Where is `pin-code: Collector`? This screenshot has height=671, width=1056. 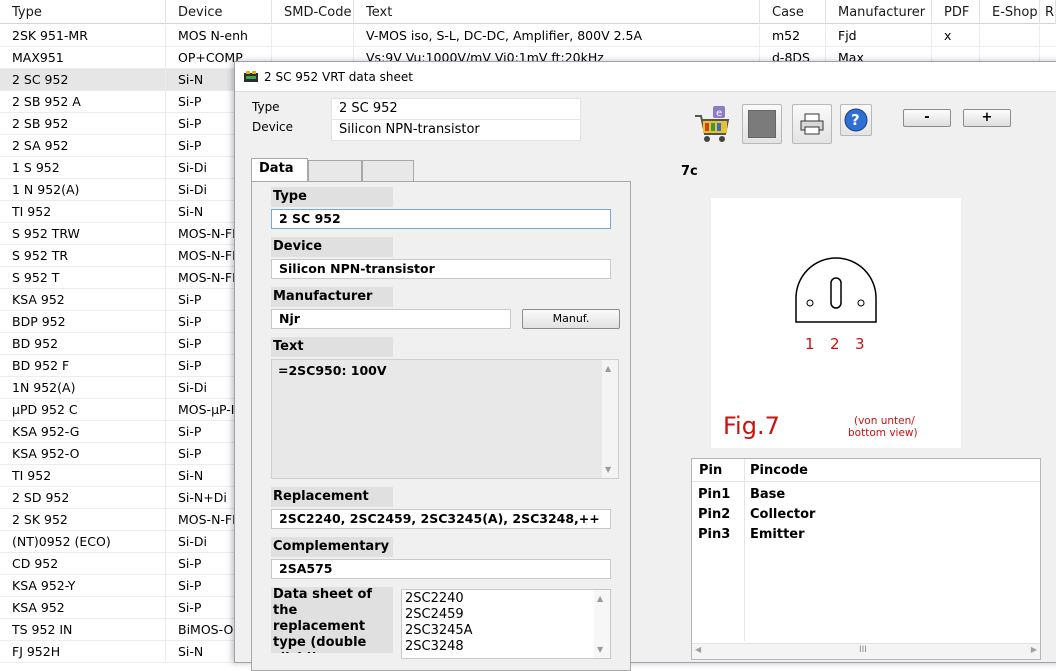
pin-code: Collector is located at coordinates (783, 514).